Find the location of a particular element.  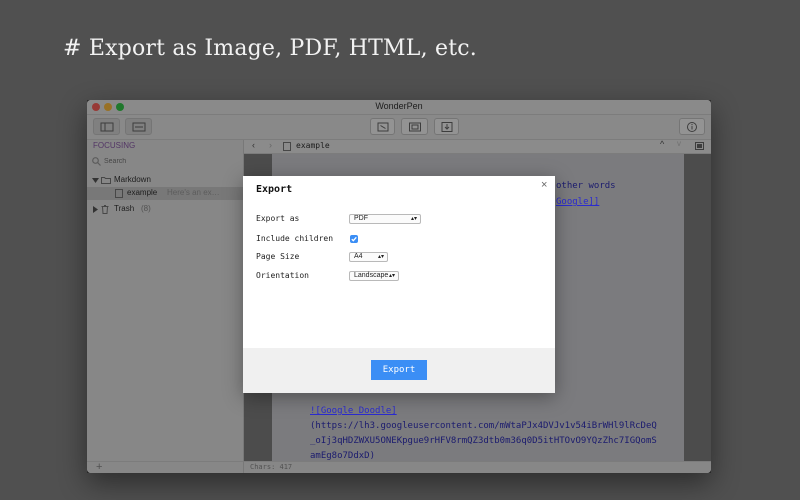

checkmark-icon is located at coordinates (354, 239).